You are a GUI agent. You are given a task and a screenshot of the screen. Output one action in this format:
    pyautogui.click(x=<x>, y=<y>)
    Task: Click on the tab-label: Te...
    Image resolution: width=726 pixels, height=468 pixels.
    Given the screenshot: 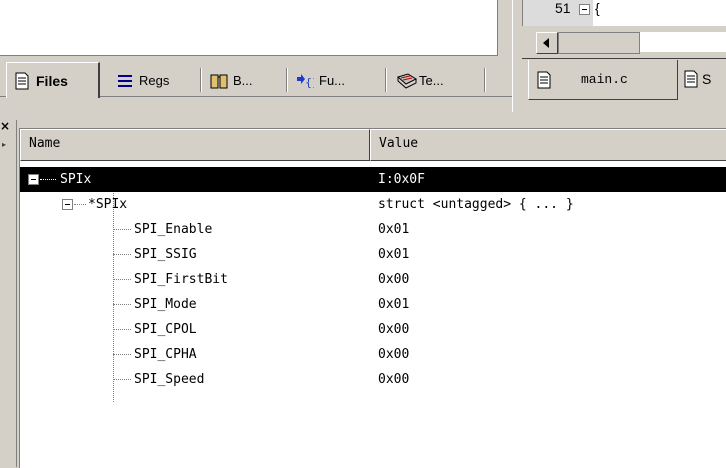 What is the action you would take?
    pyautogui.click(x=431, y=80)
    